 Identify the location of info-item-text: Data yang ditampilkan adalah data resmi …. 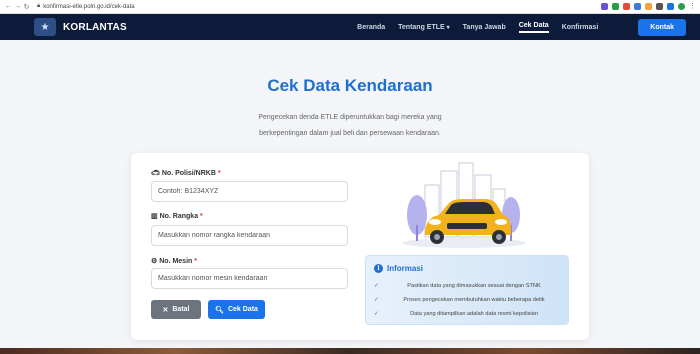
(474, 314).